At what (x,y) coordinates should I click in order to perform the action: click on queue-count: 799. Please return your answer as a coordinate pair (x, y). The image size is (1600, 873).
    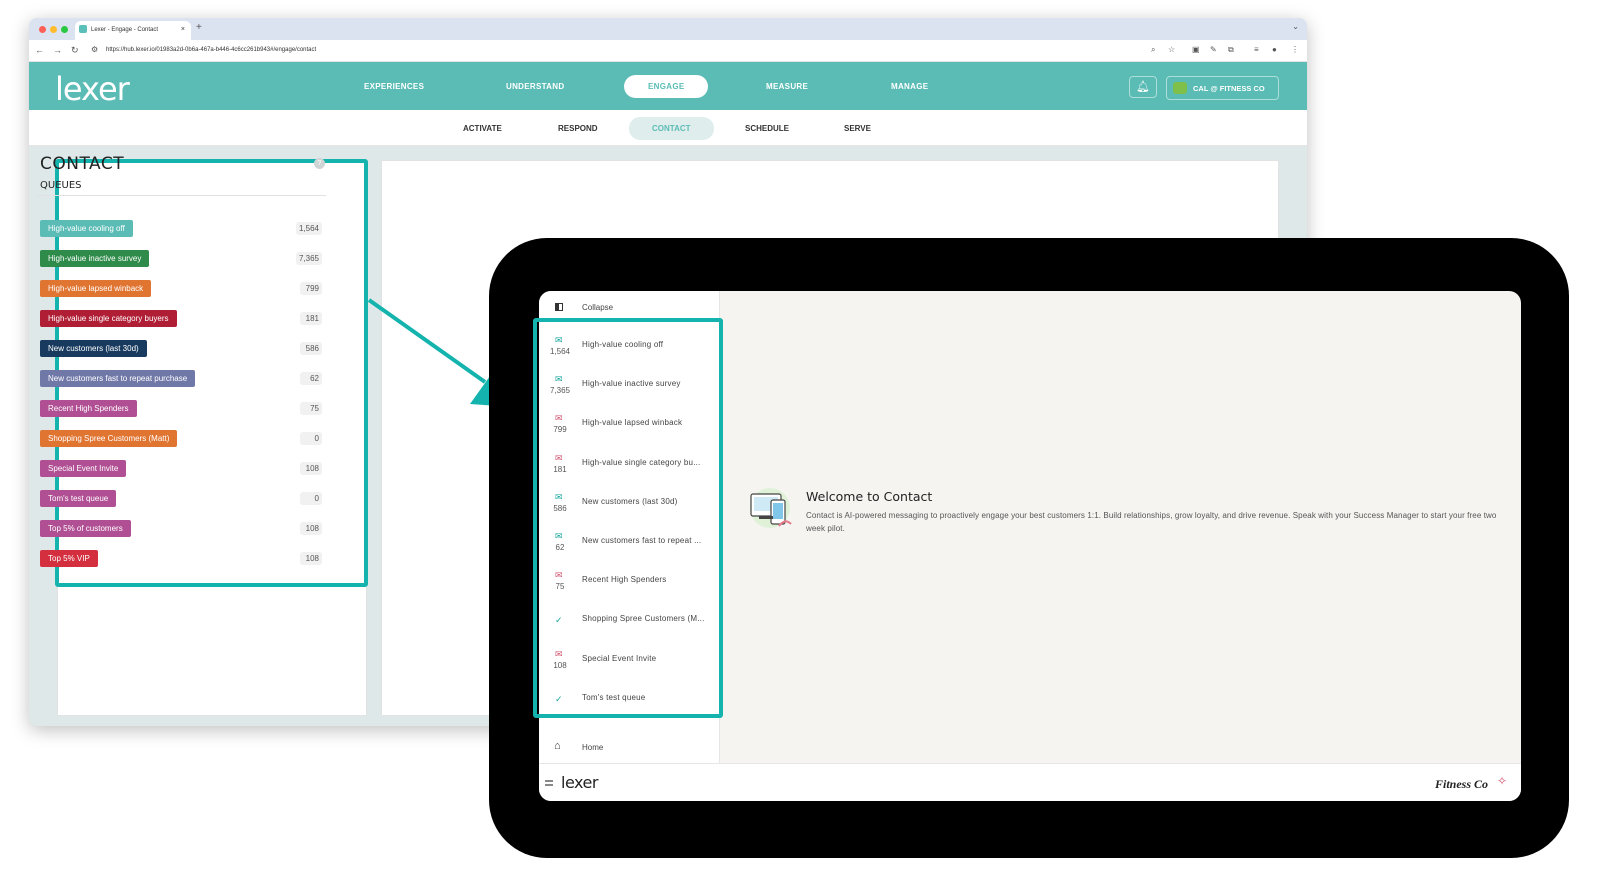
    Looking at the image, I should click on (311, 288).